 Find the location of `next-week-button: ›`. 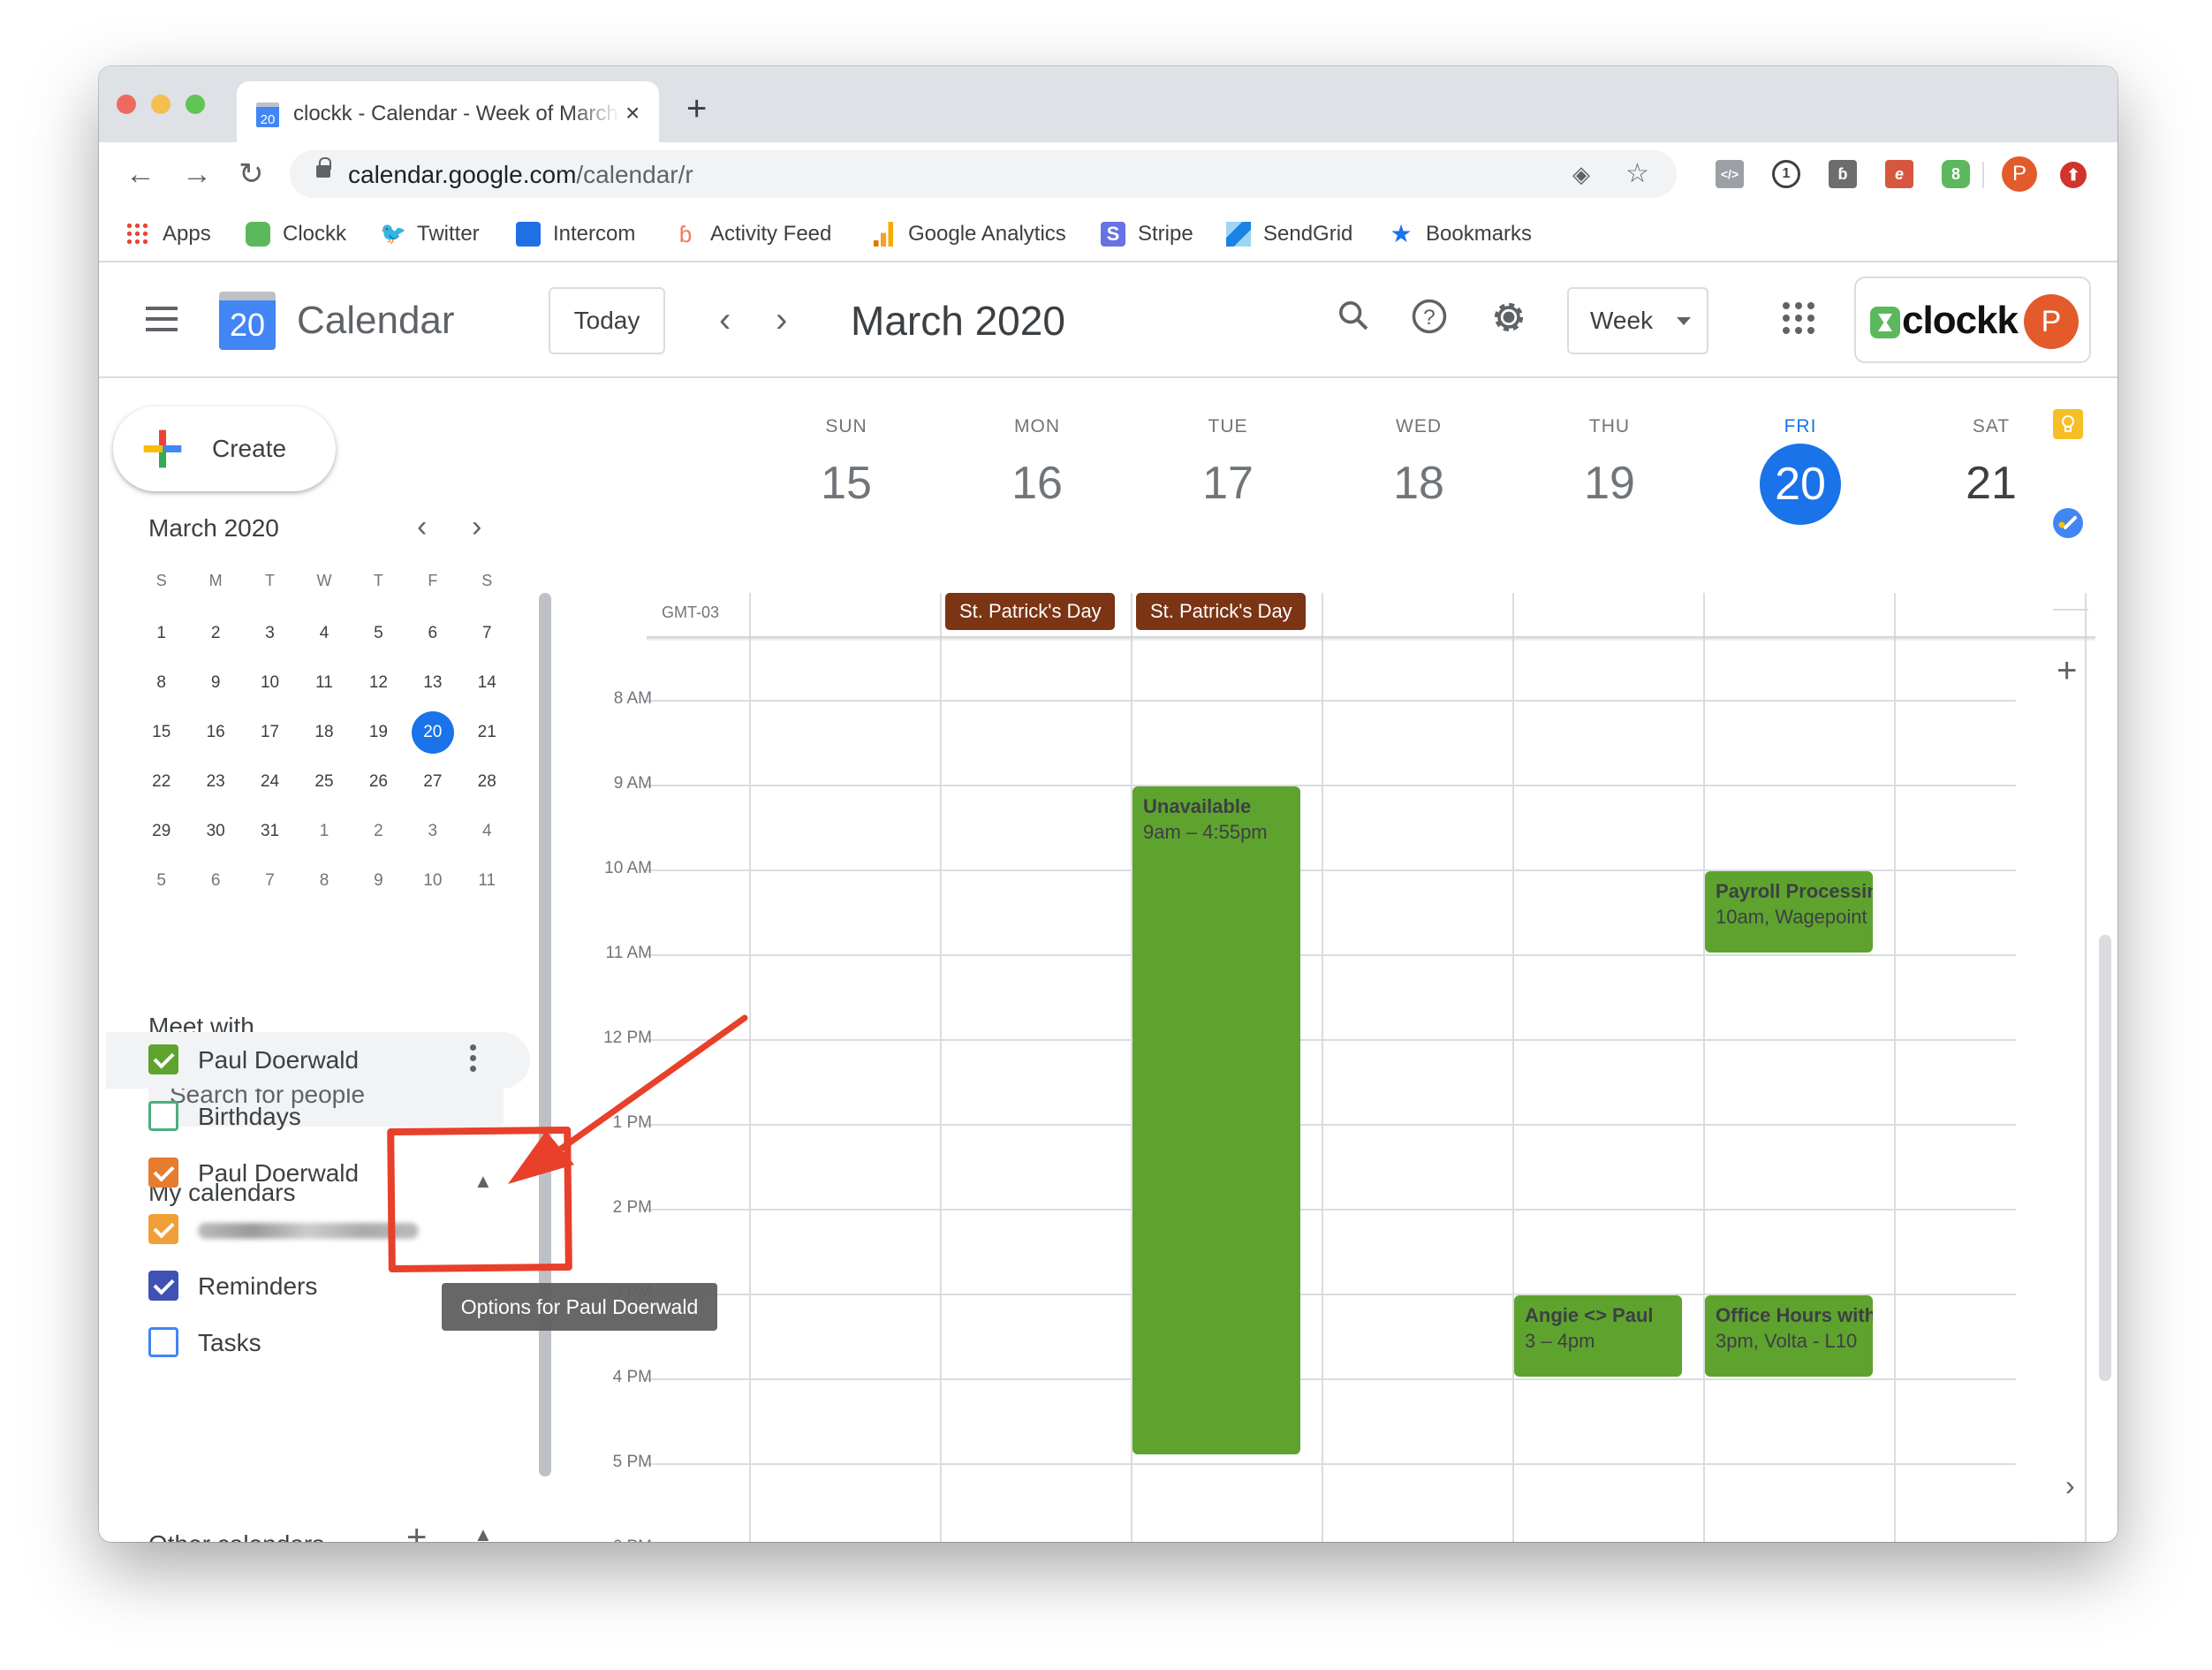

next-week-button: › is located at coordinates (781, 320).